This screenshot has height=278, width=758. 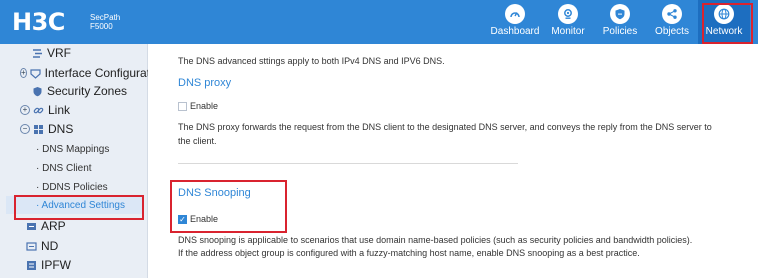 I want to click on sidebar-item-label: Security Zones, so click(x=87, y=91).